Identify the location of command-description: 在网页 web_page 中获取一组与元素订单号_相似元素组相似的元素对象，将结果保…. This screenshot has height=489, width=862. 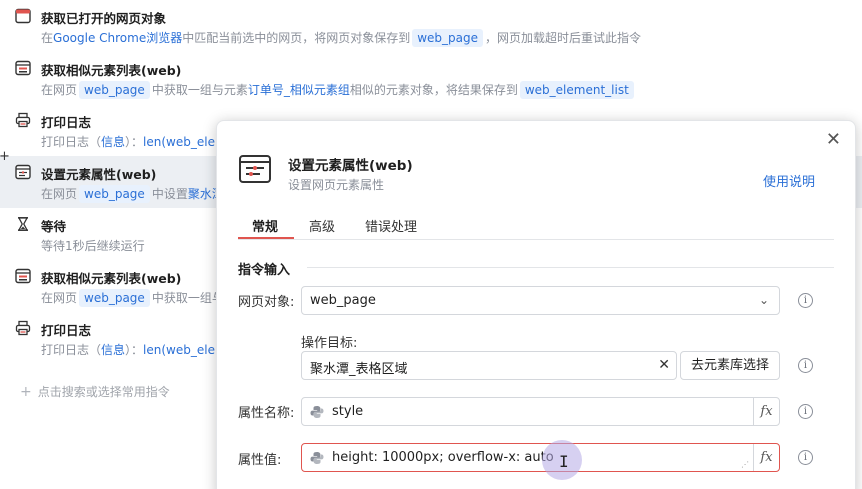
(338, 90).